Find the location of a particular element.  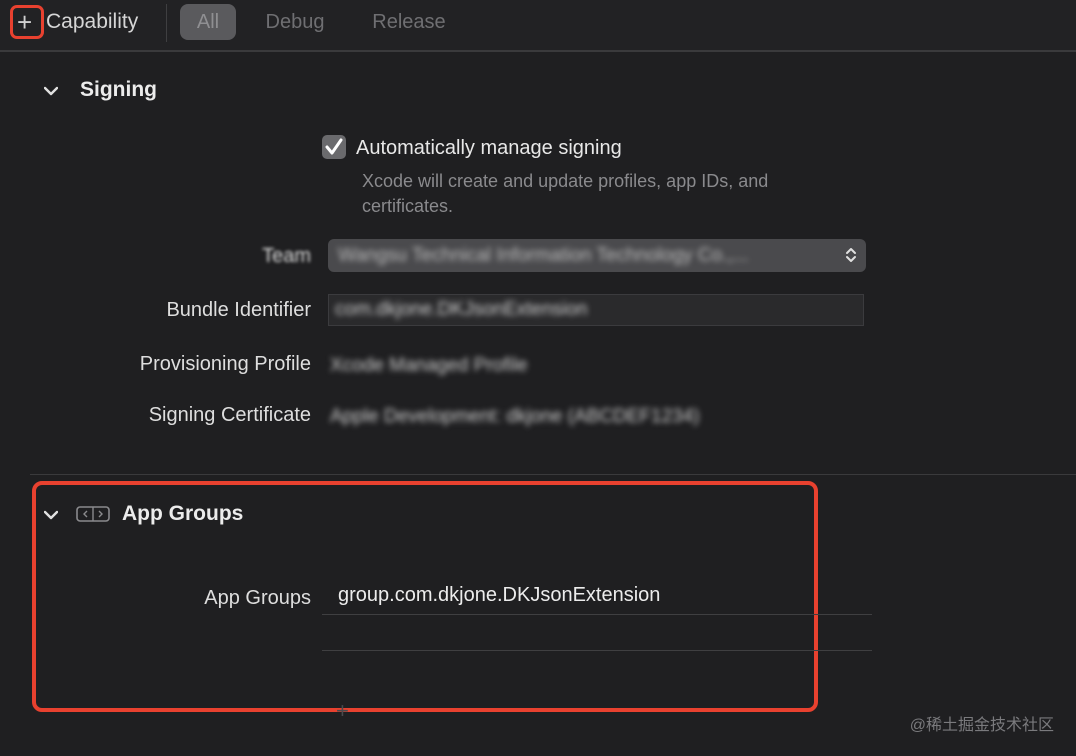

capability-label: Capability is located at coordinates (92, 22).